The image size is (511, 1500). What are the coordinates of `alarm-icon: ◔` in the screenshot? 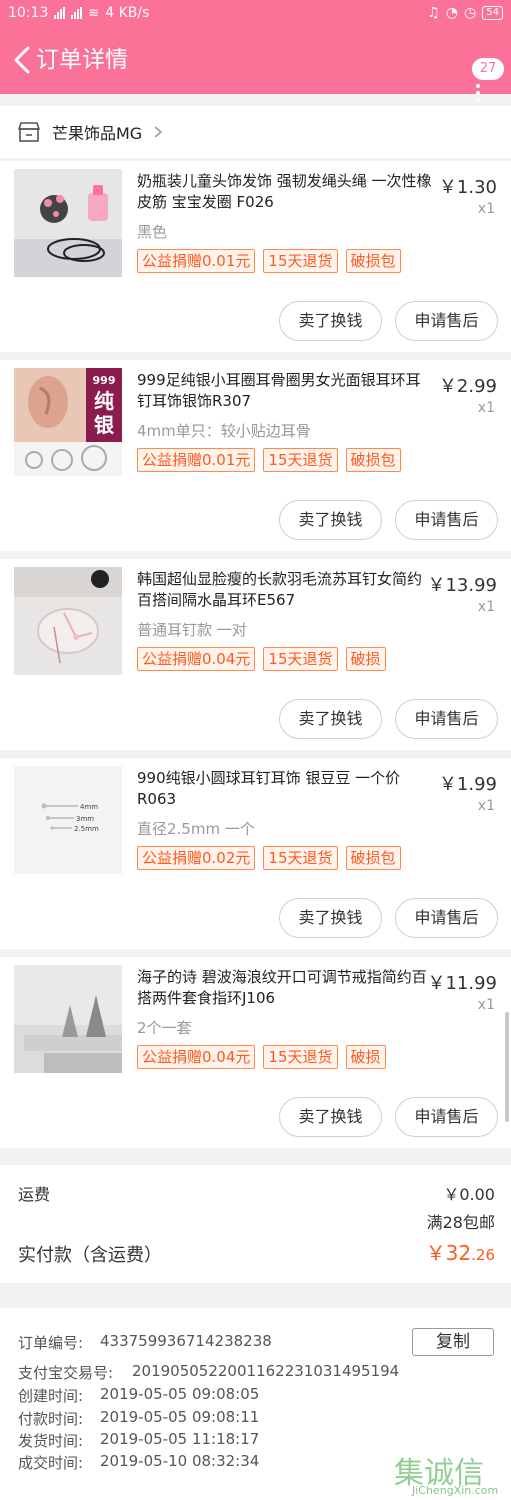 It's located at (452, 13).